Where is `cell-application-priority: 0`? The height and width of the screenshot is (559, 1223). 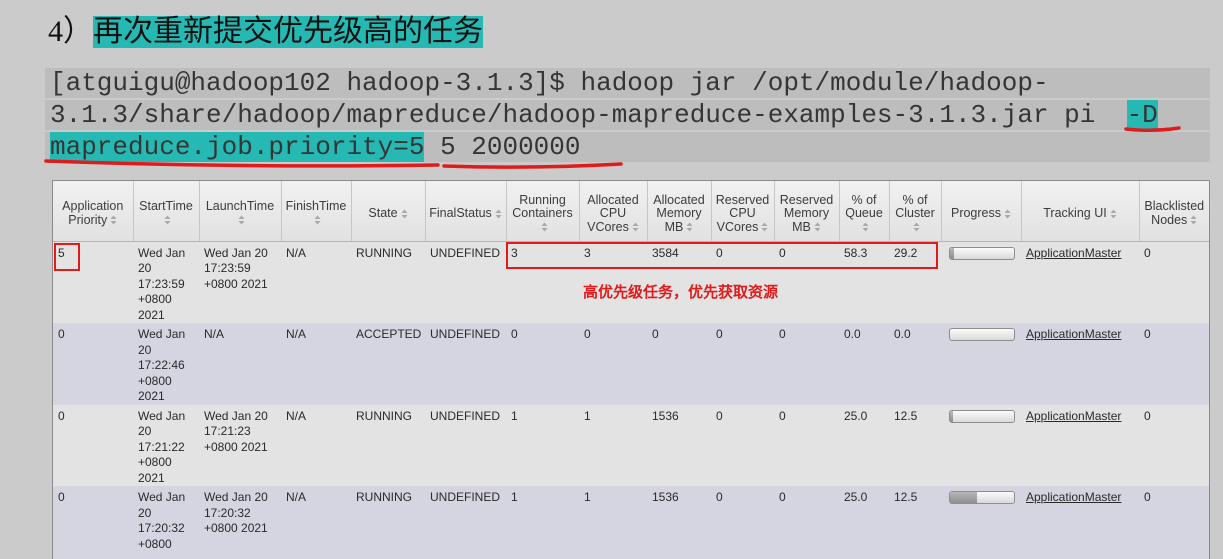 cell-application-priority: 0 is located at coordinates (93, 522).